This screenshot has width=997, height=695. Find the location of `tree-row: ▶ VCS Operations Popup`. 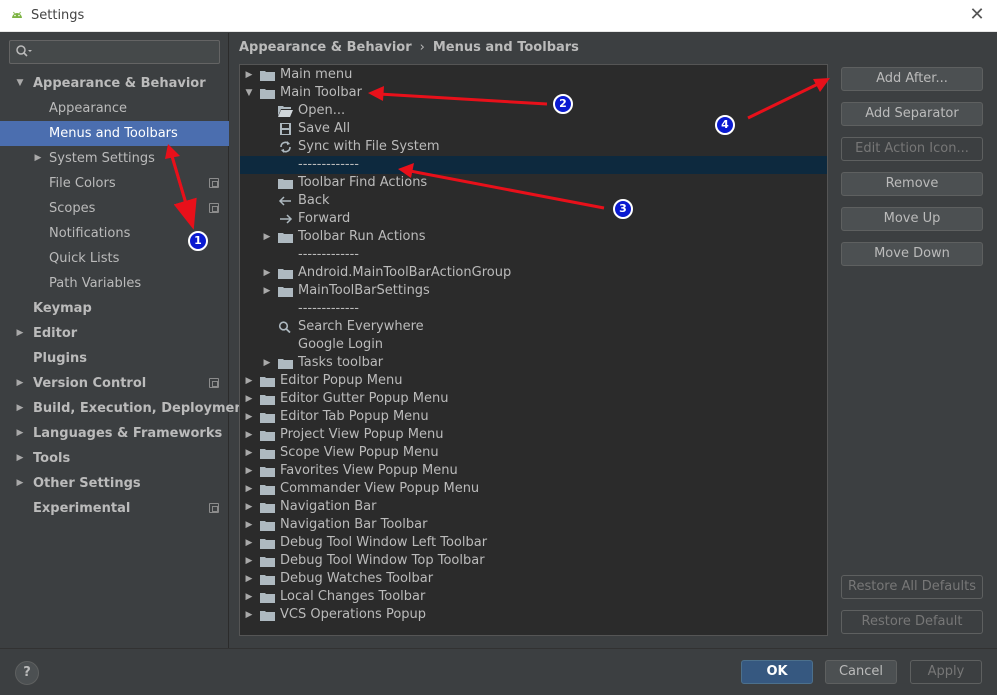

tree-row: ▶ VCS Operations Popup is located at coordinates (533, 615).